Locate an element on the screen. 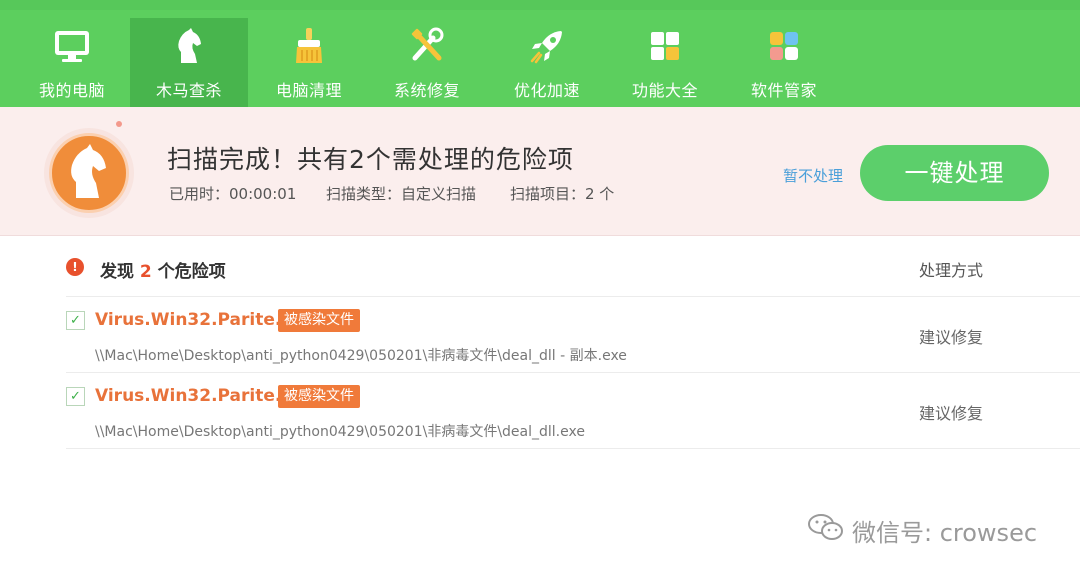 The image size is (1080, 575). rocket-icon is located at coordinates (546, 47).